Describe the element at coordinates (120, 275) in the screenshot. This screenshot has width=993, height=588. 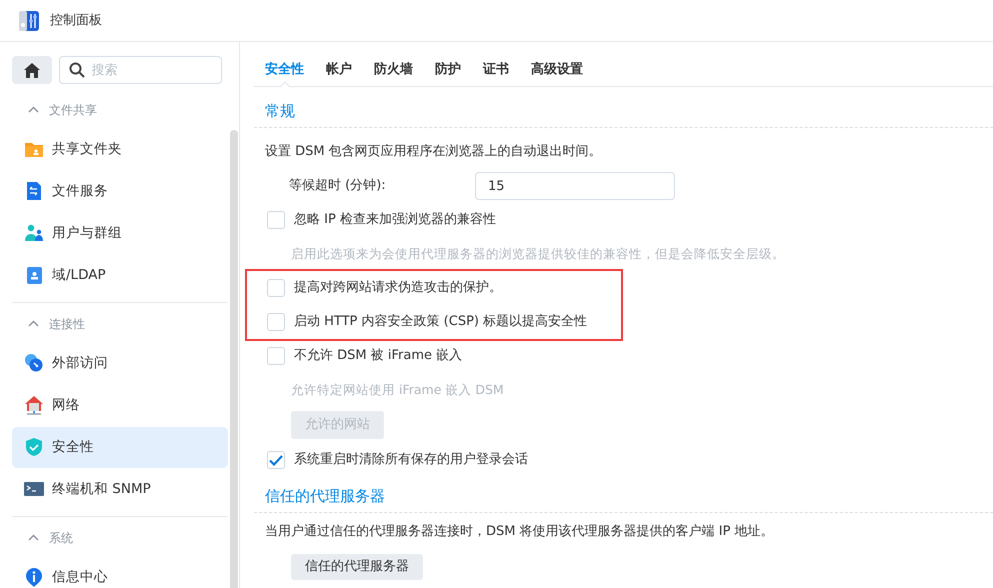
I see `sidebar-item: 域/LDAP` at that location.